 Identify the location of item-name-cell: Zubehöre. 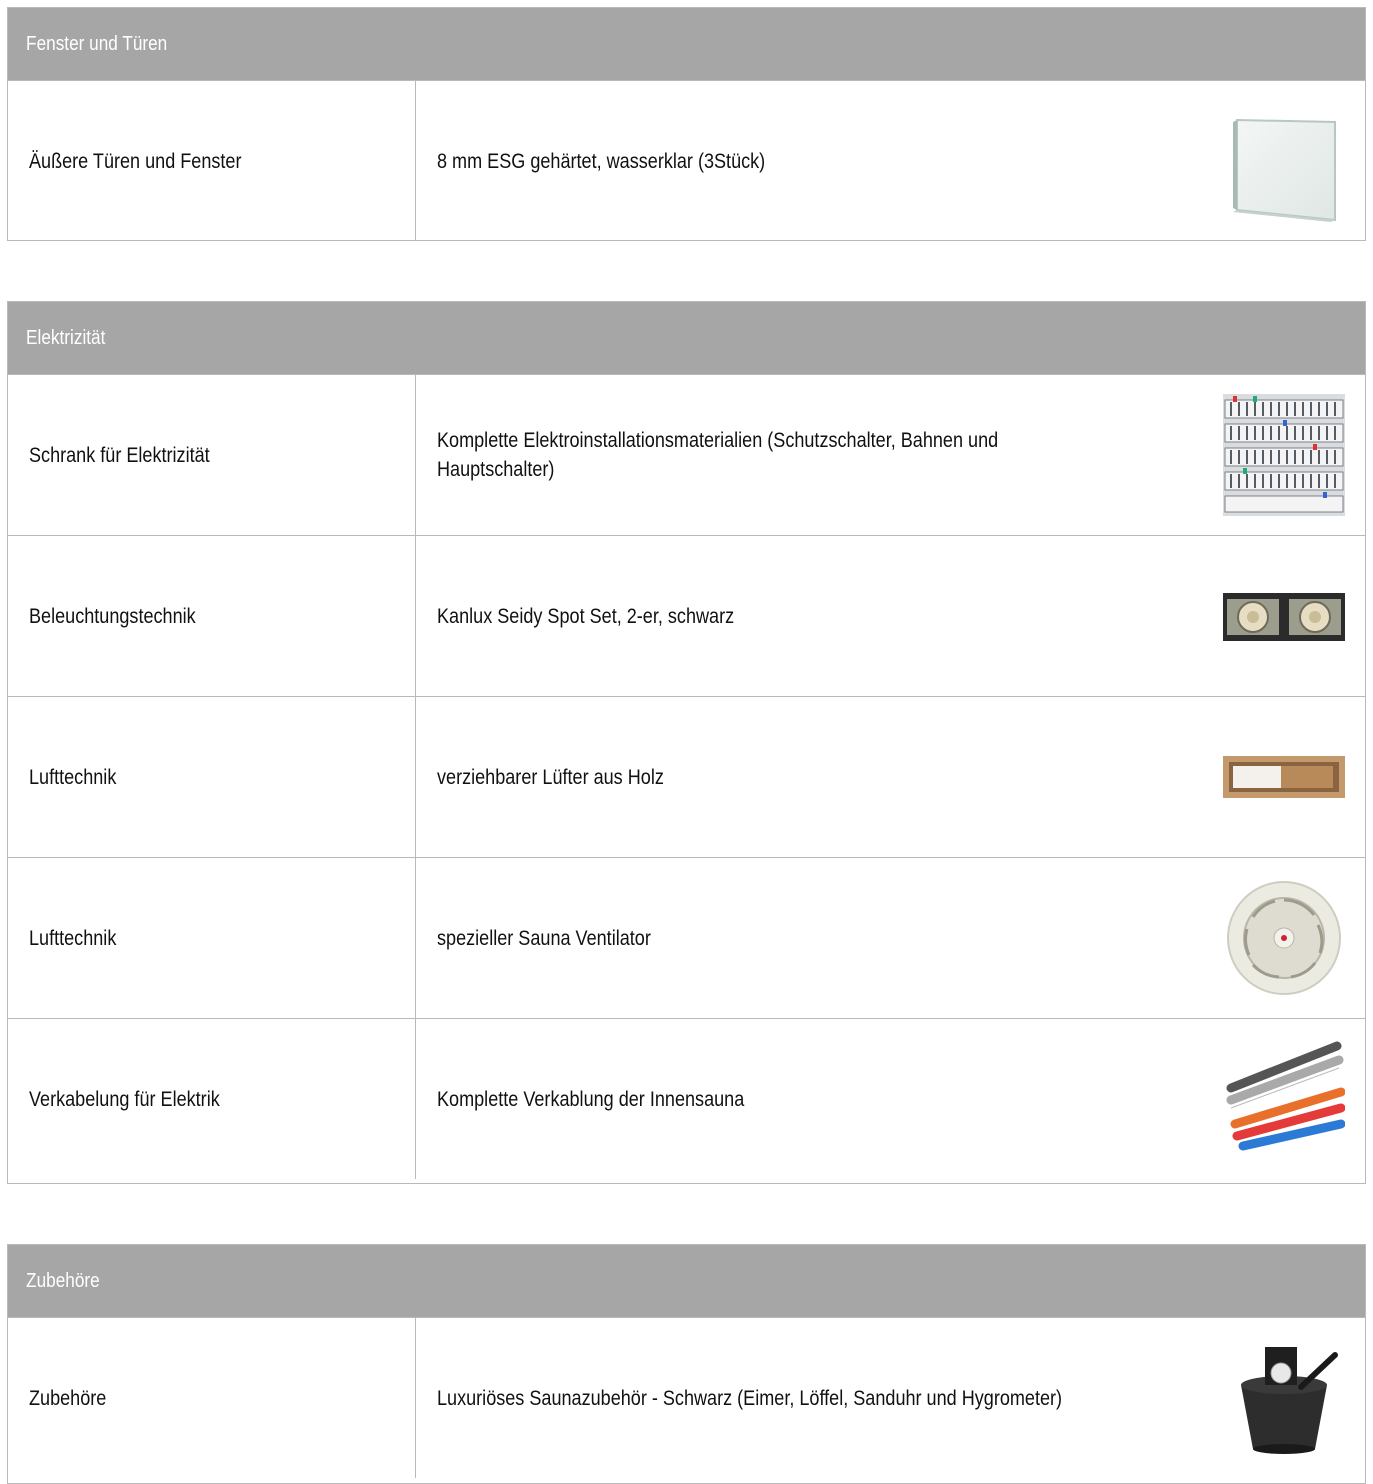
(212, 1398).